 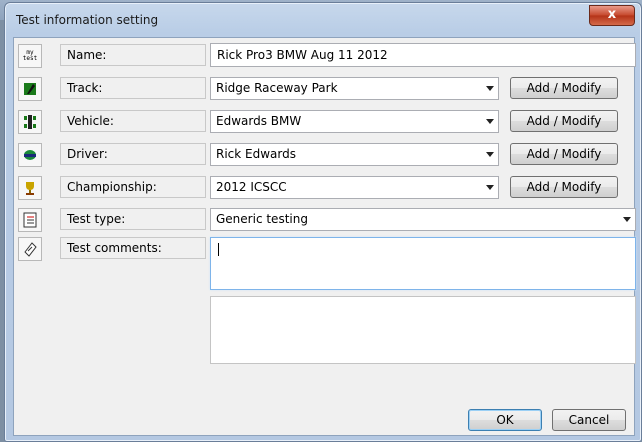 I want to click on name-label: Name:, so click(x=133, y=55).